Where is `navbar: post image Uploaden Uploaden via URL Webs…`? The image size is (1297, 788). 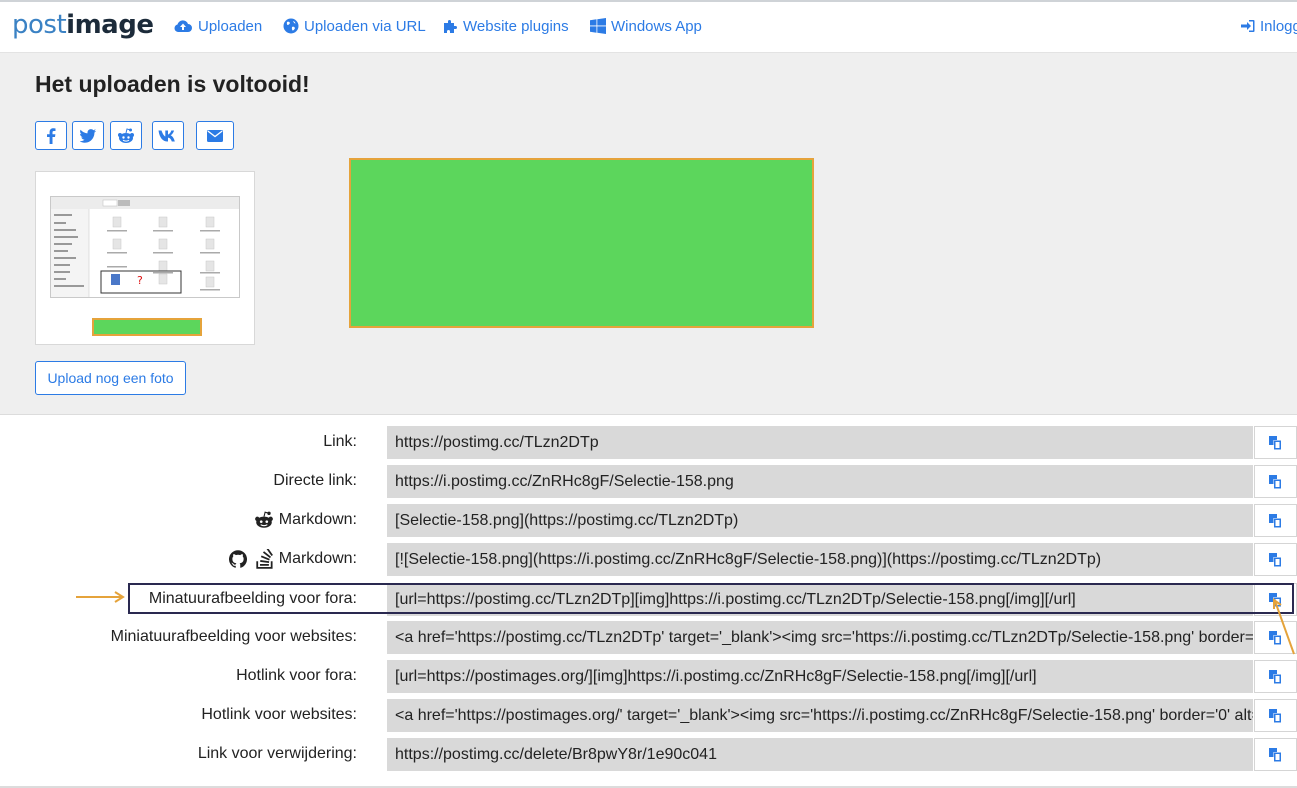 navbar: post image Uploaden Uploaden via URL Webs… is located at coordinates (648, 27).